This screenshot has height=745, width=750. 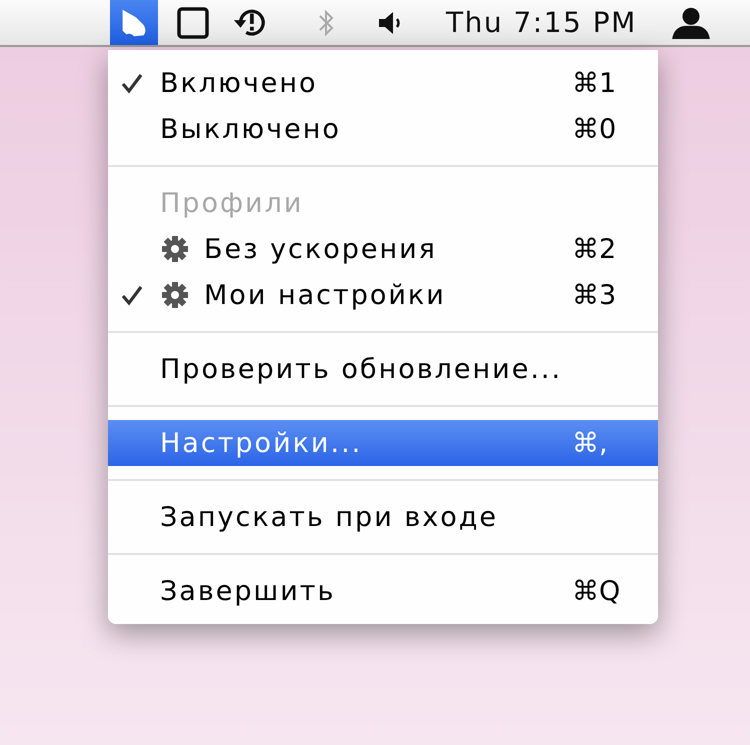 I want to click on menu-item: Выключено ⌘0, so click(x=383, y=129).